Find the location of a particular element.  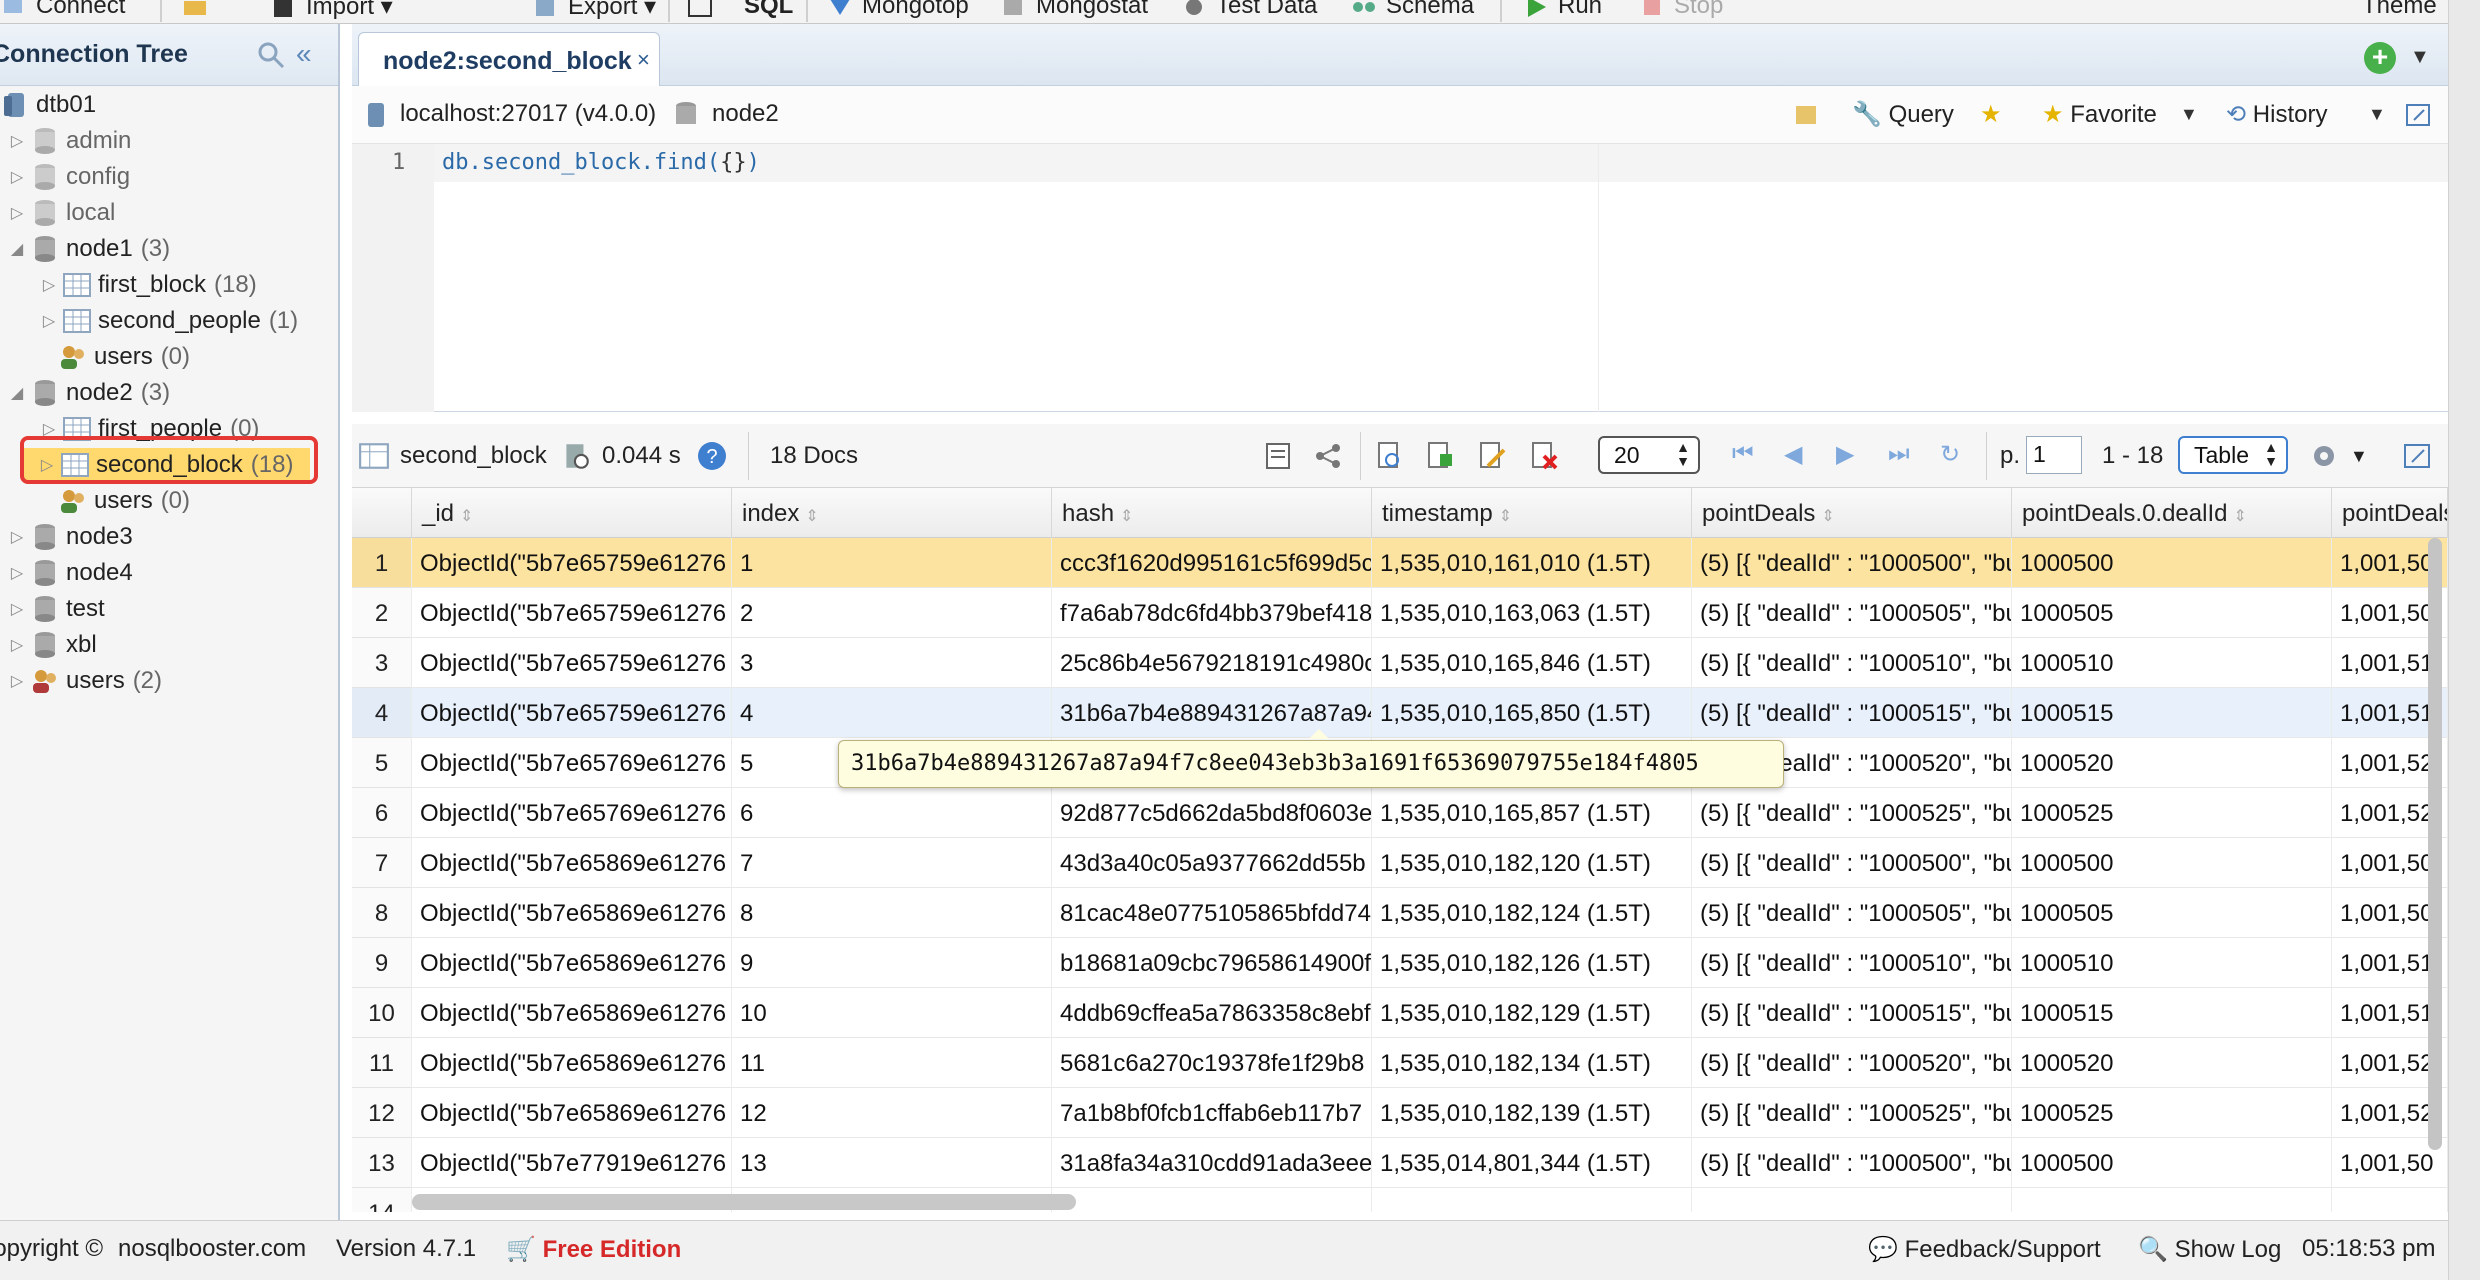

view-mode-select: Table ▲ ▼ is located at coordinates (2233, 455).